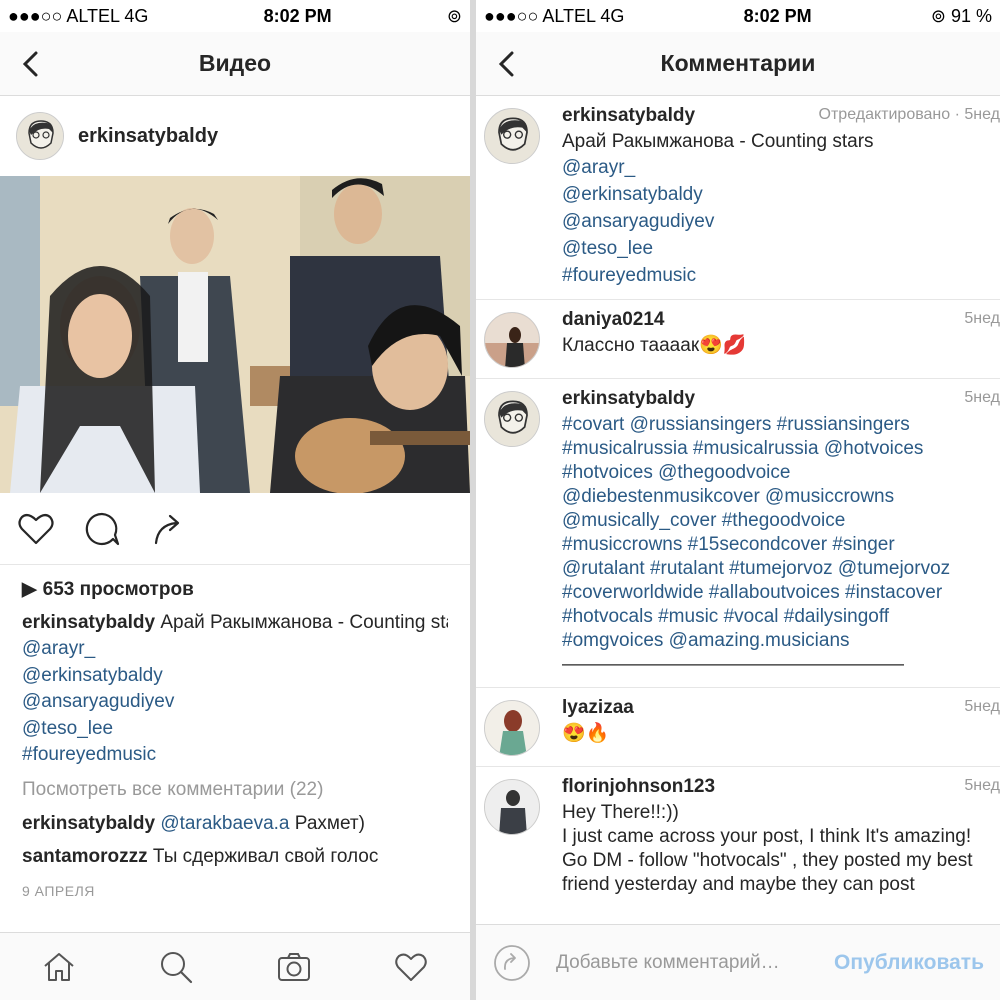 Image resolution: width=1000 pixels, height=1000 pixels. I want to click on nav-bar: Комментарии, so click(738, 64).